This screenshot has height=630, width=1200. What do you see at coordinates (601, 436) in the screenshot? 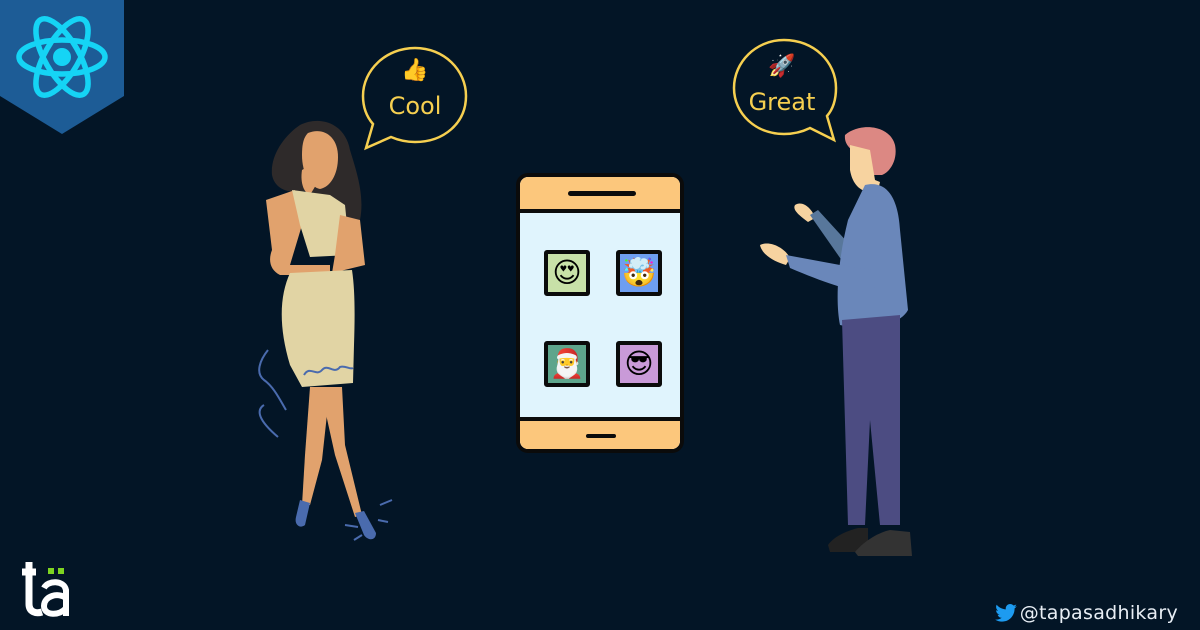
I see `phone-home-button` at bounding box center [601, 436].